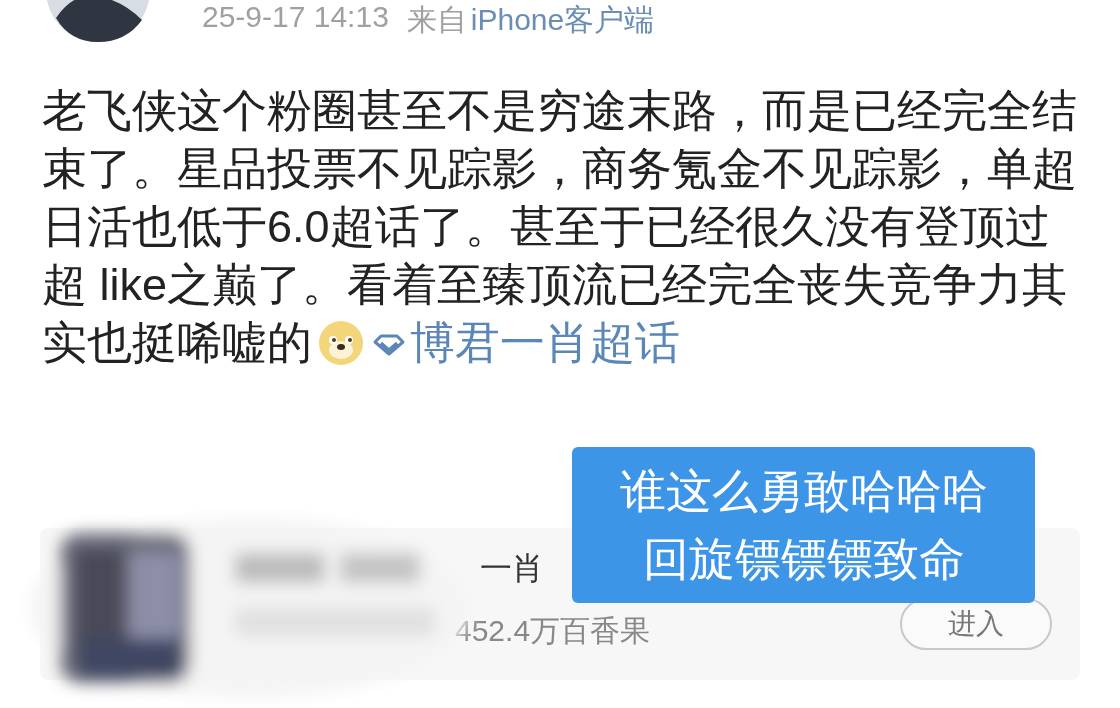 The height and width of the screenshot is (708, 1120). Describe the element at coordinates (512, 568) in the screenshot. I see `topic-name: 一肖` at that location.